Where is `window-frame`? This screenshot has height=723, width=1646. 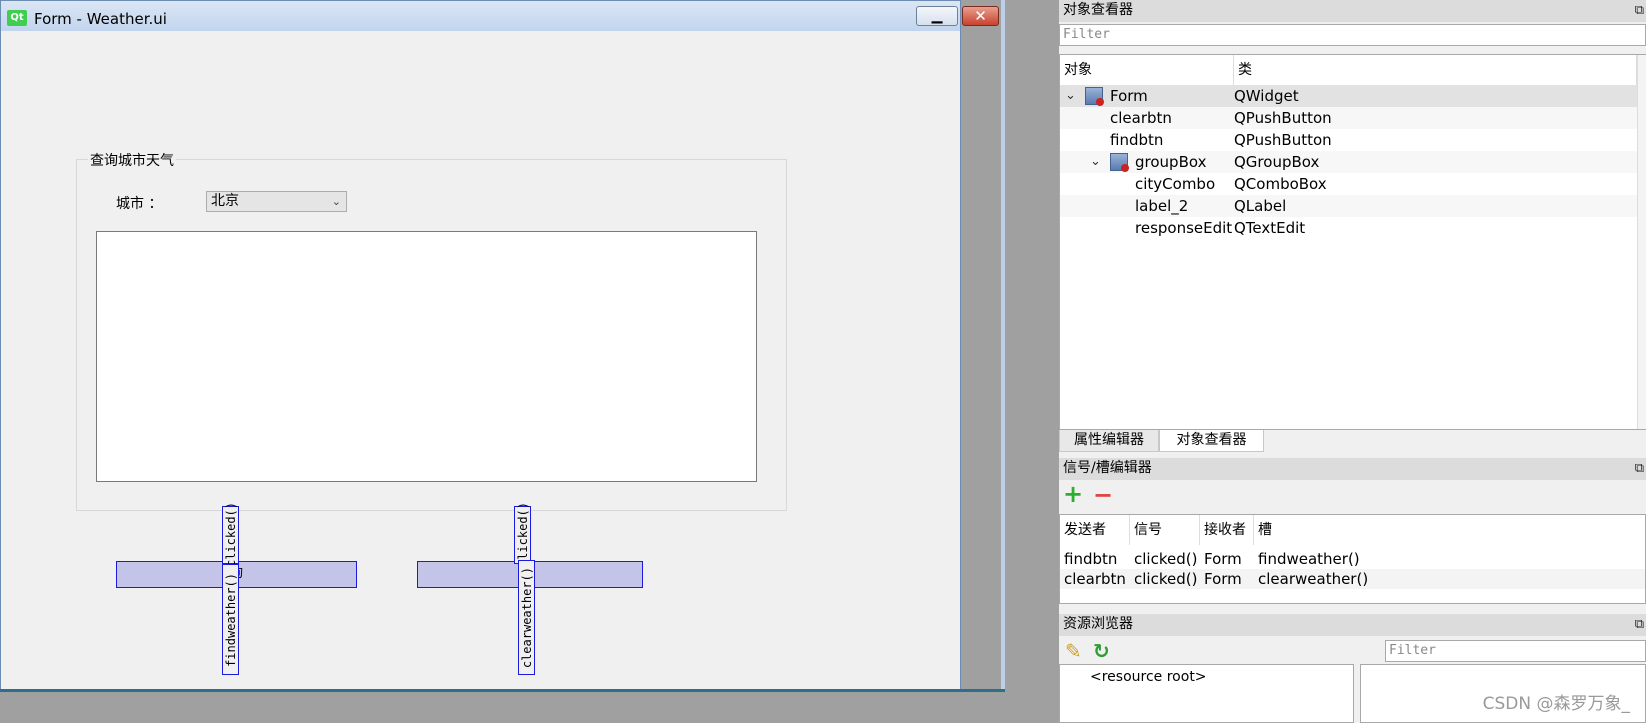 window-frame is located at coordinates (1003, 346).